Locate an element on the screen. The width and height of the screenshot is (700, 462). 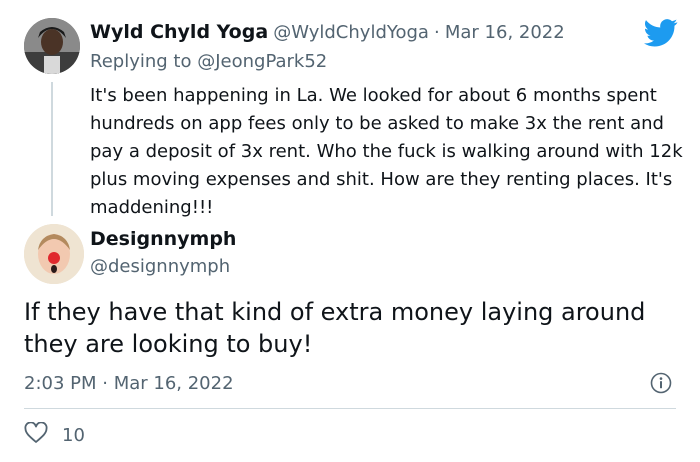
replying-to-handle: @JeongPark52 is located at coordinates (262, 61).